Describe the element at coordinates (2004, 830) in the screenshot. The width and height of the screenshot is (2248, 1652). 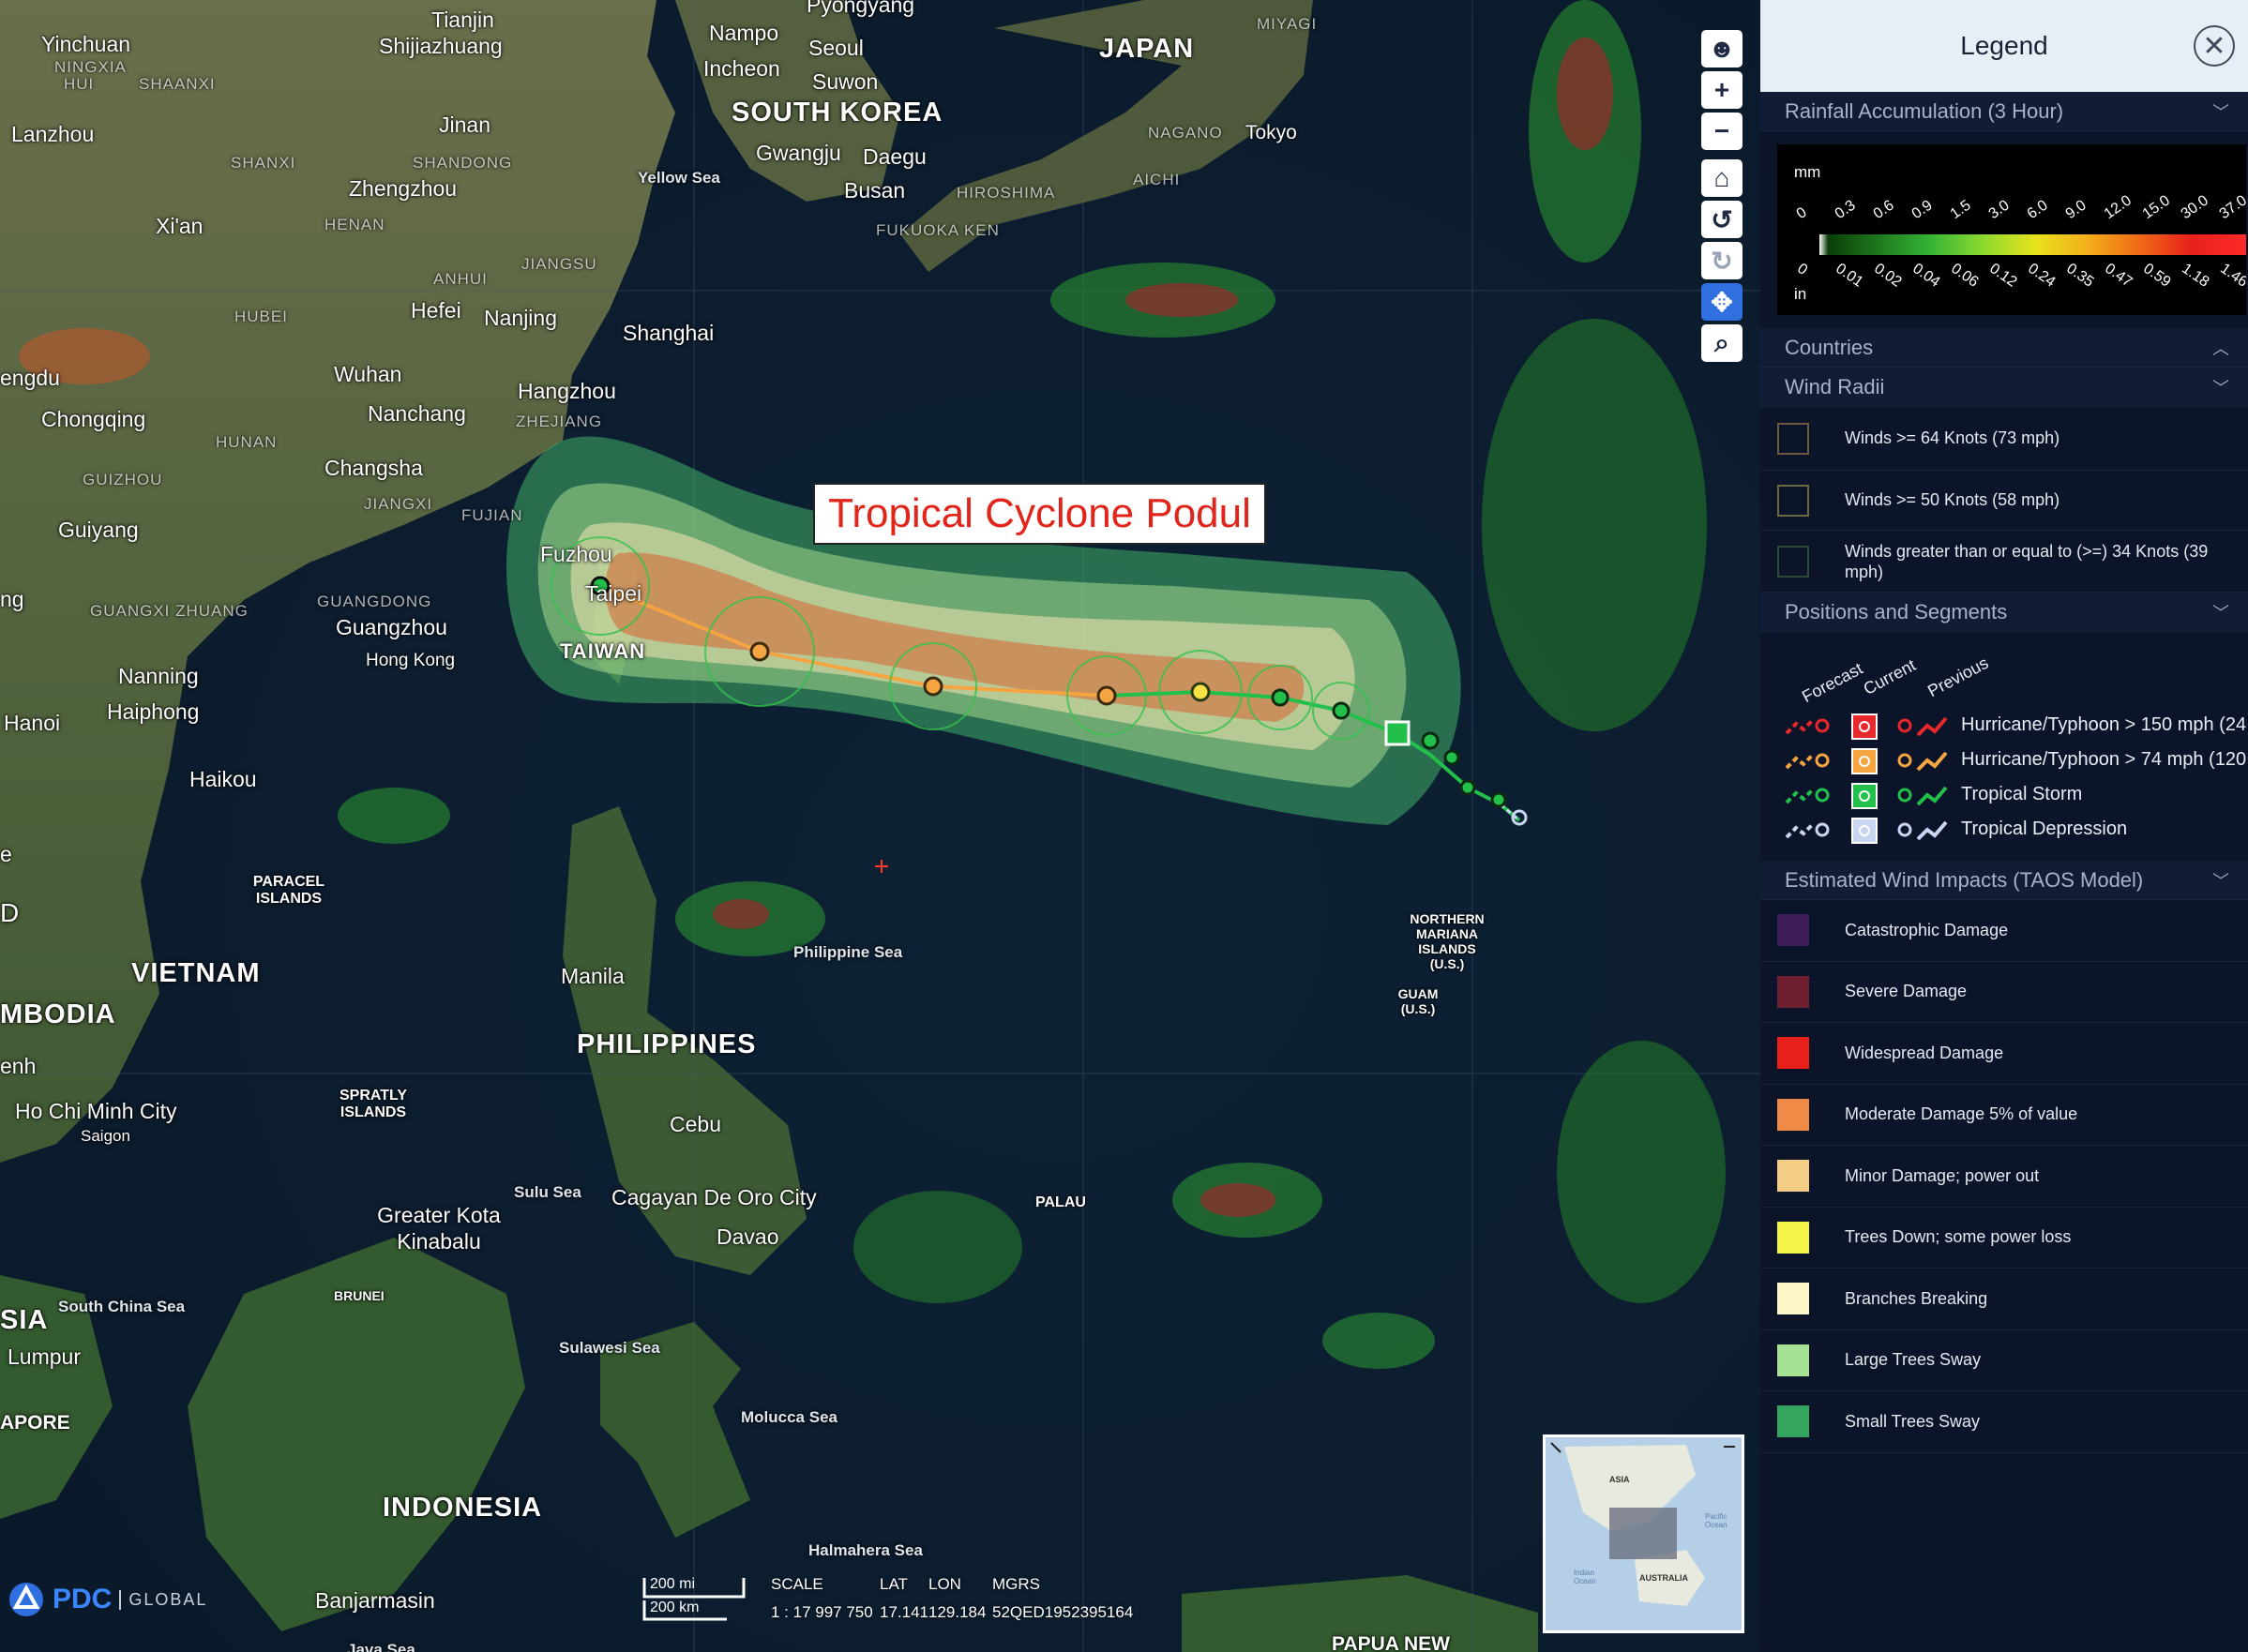
I see `position-legend-row: Tropical Depression` at that location.